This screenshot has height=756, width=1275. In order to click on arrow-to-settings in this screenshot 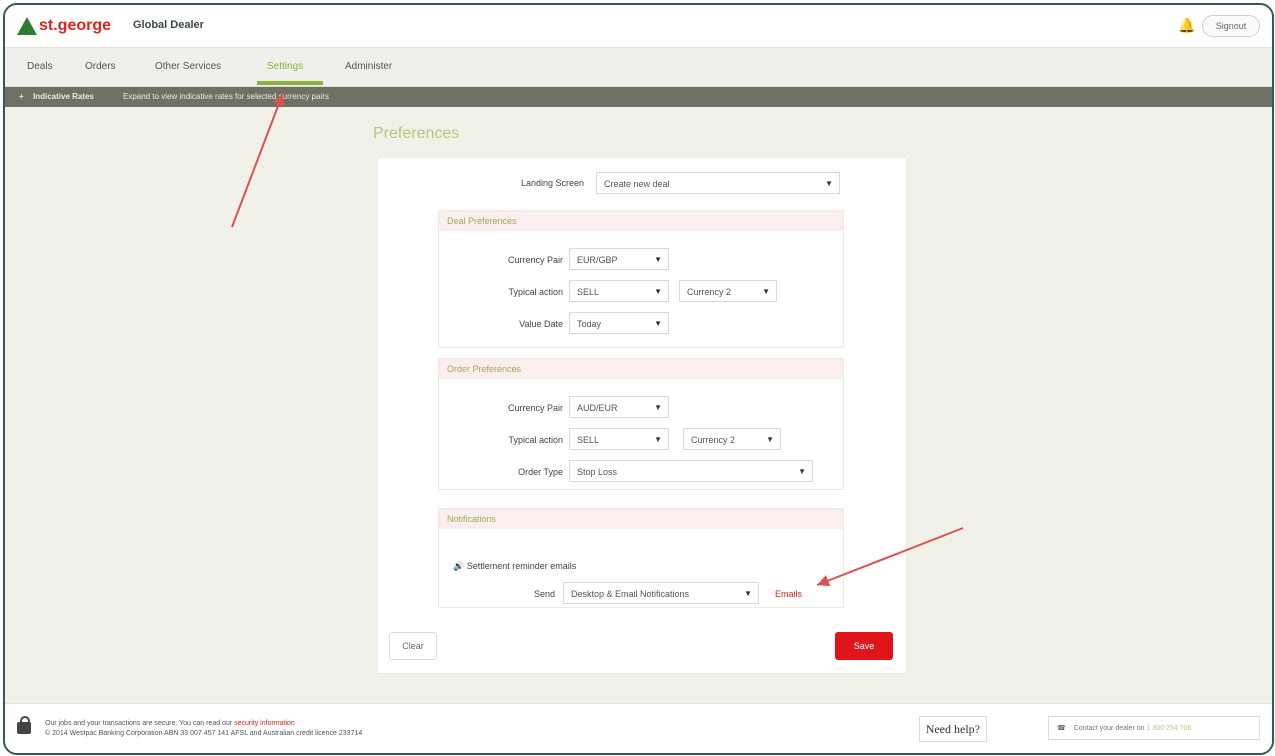, I will do `click(258, 160)`.